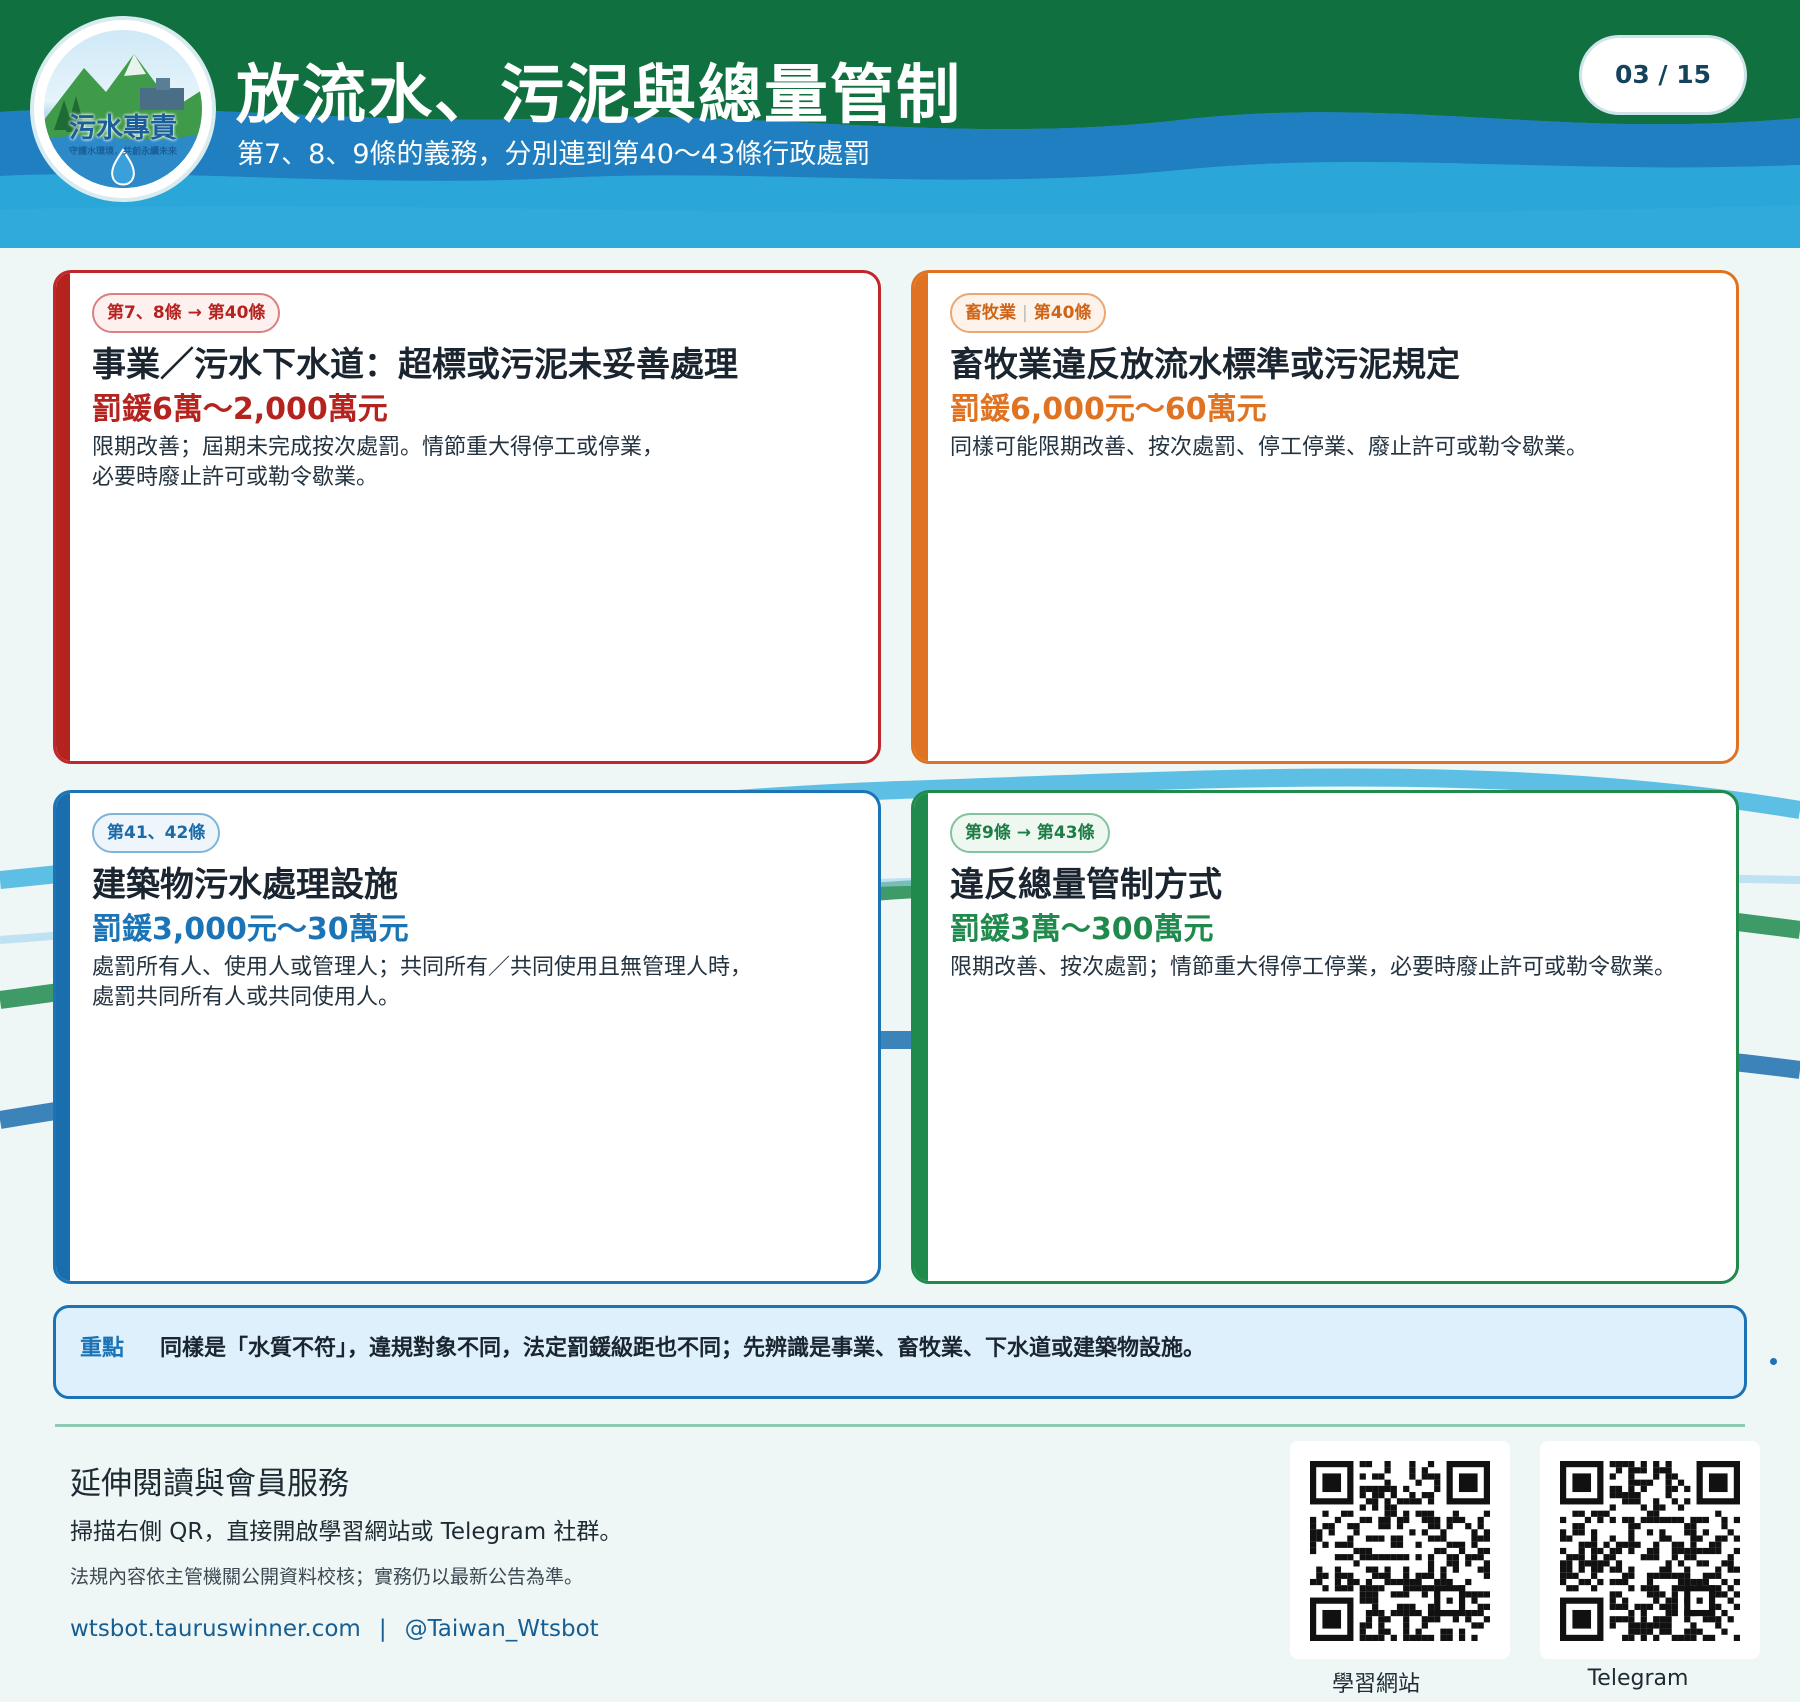 The width and height of the screenshot is (1800, 1702). I want to click on fine-range: 罰鍰3,000元～30萬元, so click(250, 929).